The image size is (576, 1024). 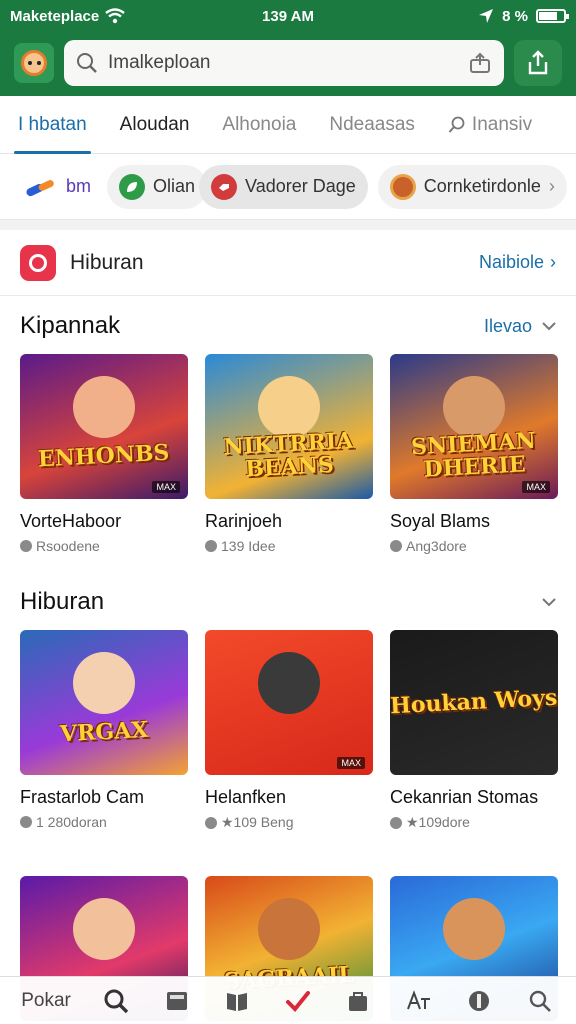 I want to click on app-card: ENHONBS MAX VorteHaboor Rsoodene, so click(x=104, y=454).